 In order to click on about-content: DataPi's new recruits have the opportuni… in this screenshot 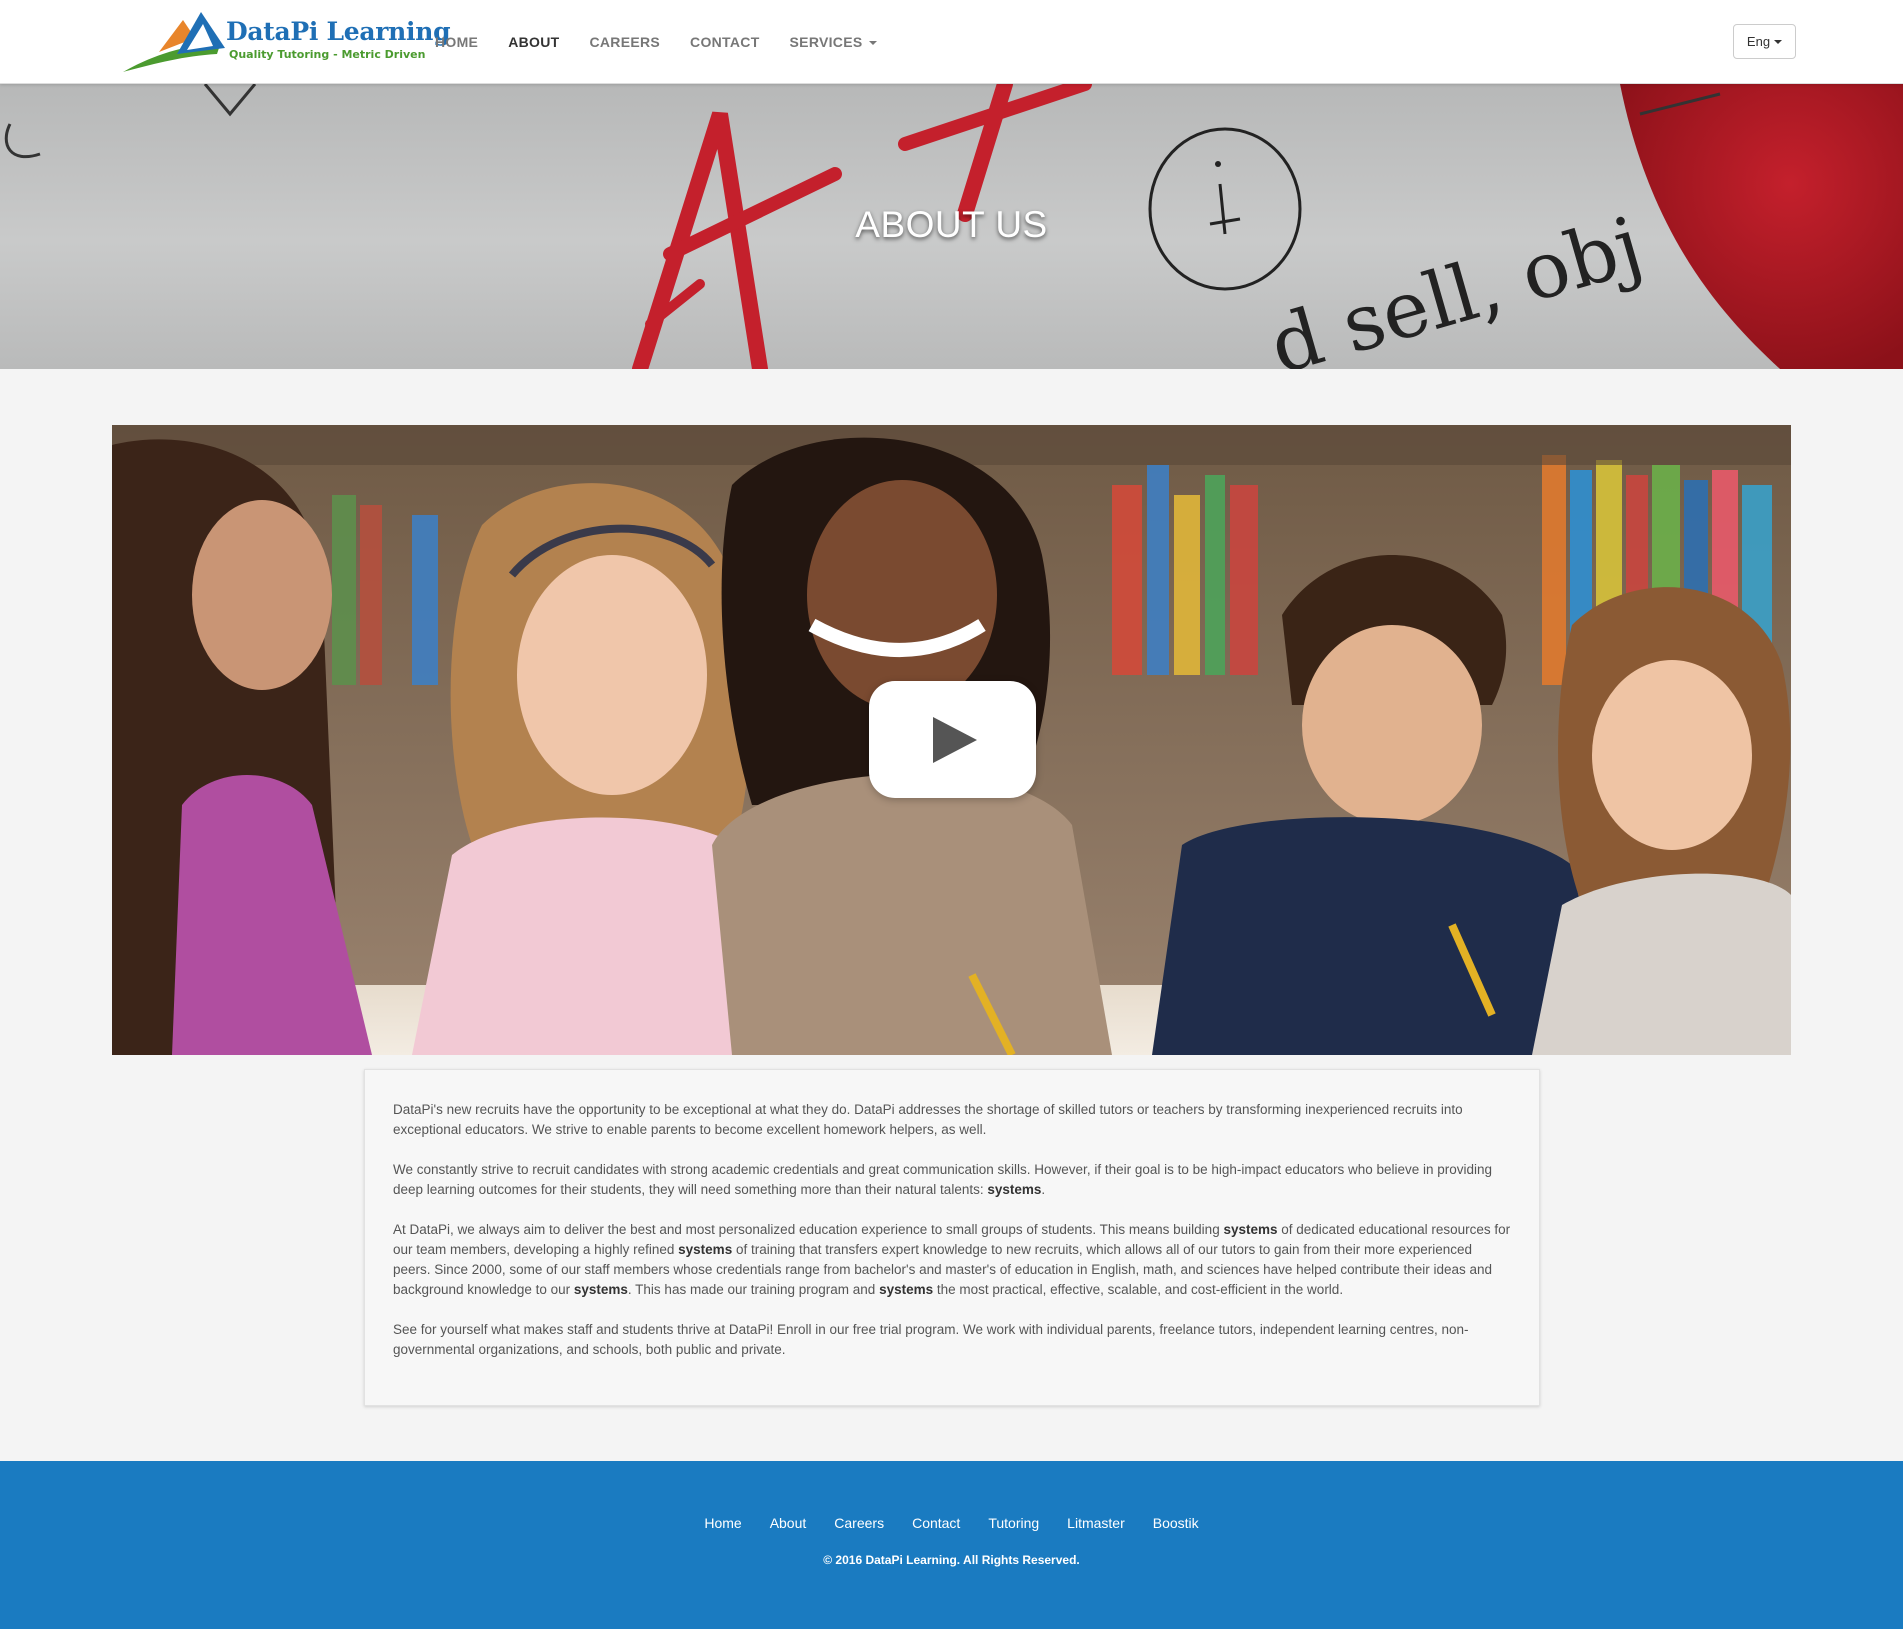, I will do `click(952, 1237)`.